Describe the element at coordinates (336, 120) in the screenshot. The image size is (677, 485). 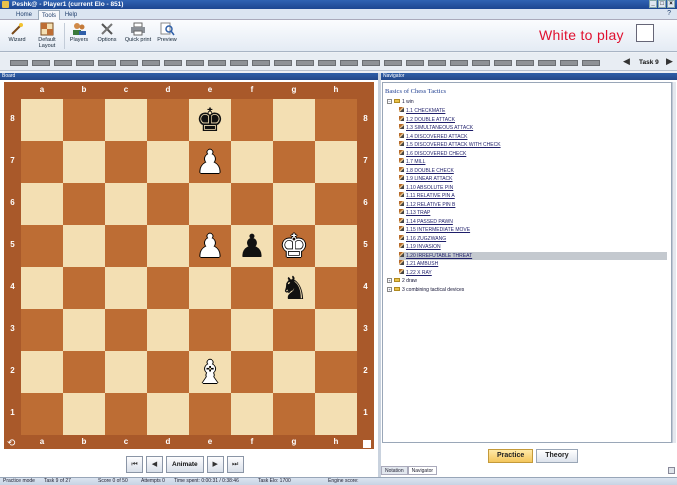
I see `square-h8` at that location.